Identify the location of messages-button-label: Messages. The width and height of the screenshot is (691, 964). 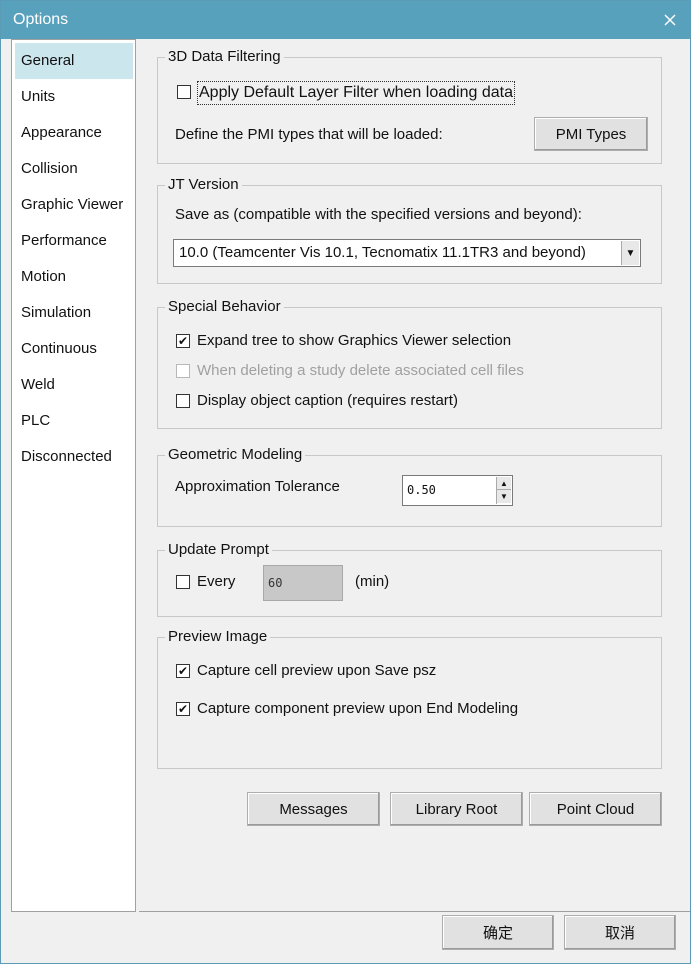
(313, 809).